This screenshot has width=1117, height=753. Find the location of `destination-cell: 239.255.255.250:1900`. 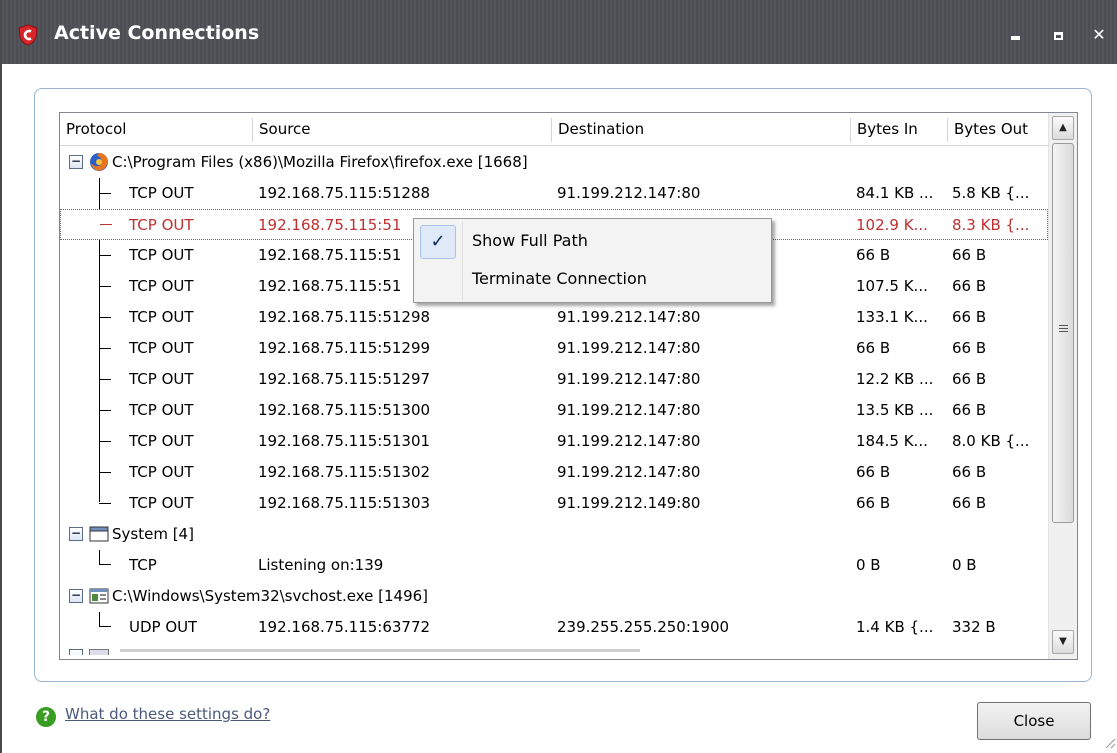

destination-cell: 239.255.255.250:1900 is located at coordinates (643, 627).